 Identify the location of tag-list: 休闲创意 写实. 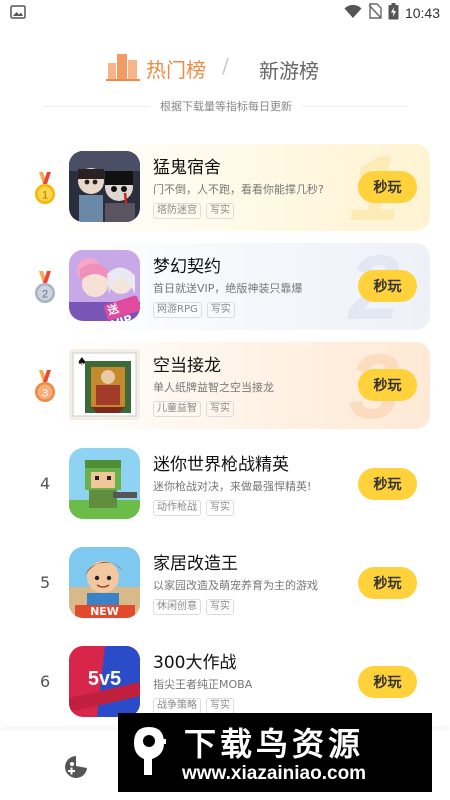
(193, 607).